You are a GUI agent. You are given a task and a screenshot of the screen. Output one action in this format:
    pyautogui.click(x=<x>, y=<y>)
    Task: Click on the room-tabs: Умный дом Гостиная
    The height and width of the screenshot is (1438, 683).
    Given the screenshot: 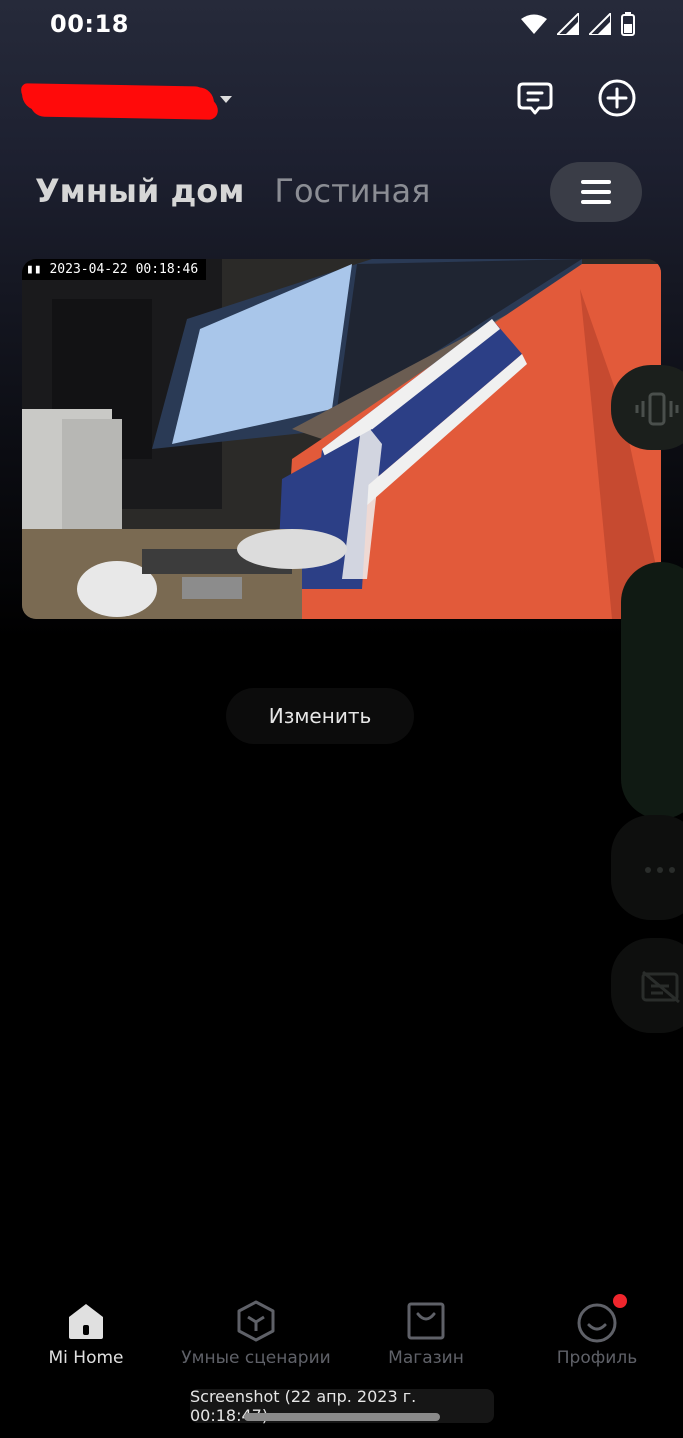 What is the action you would take?
    pyautogui.click(x=232, y=191)
    